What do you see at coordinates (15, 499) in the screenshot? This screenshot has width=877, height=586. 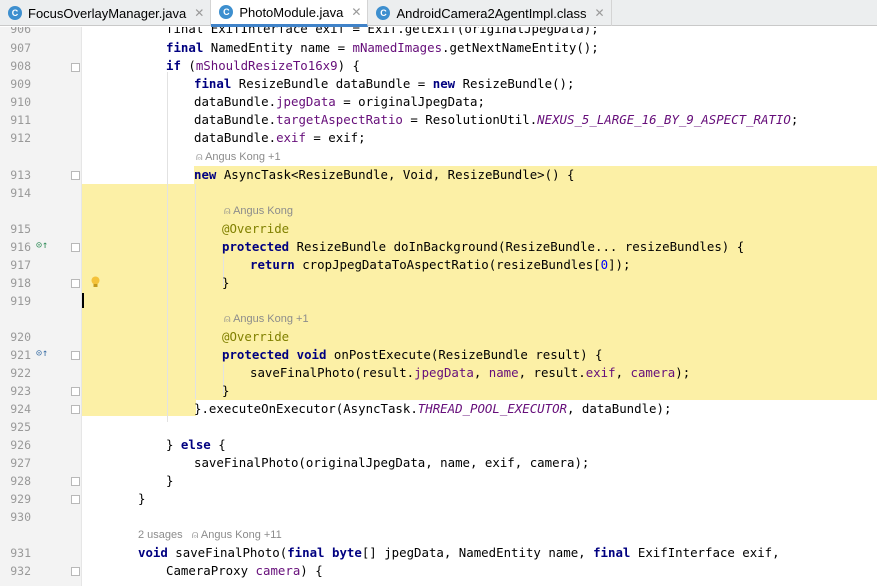 I see `line-number: 929` at bounding box center [15, 499].